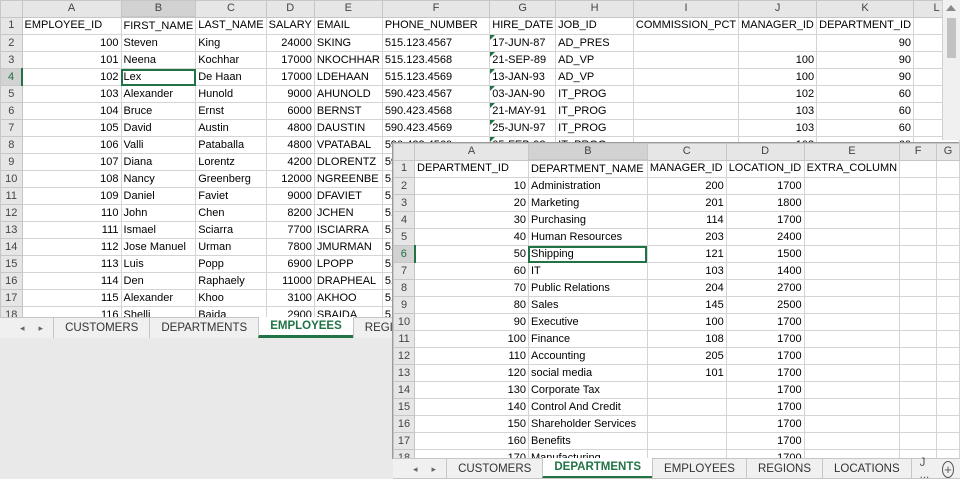 The width and height of the screenshot is (960, 481). I want to click on cell: Accounting, so click(587, 356).